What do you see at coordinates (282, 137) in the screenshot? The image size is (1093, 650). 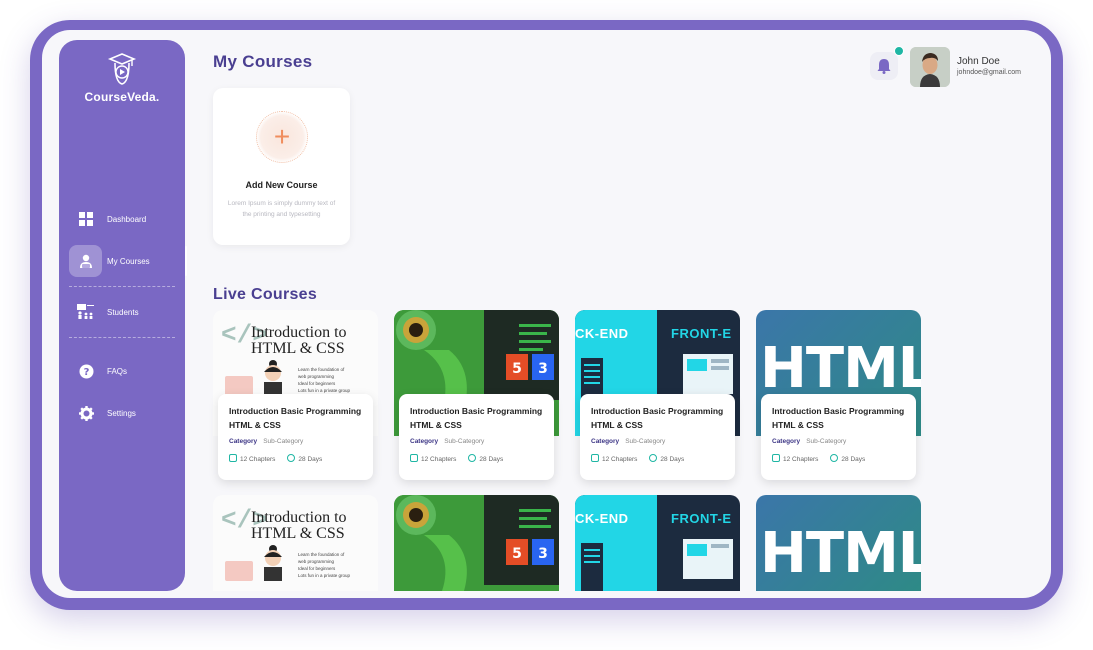 I see `plus-icon: +` at bounding box center [282, 137].